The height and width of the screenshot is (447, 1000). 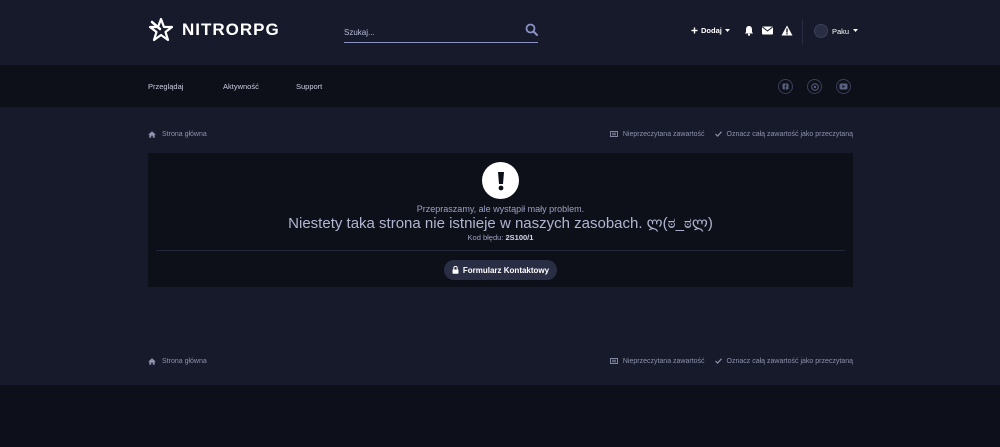 I want to click on bell-icon, so click(x=749, y=30).